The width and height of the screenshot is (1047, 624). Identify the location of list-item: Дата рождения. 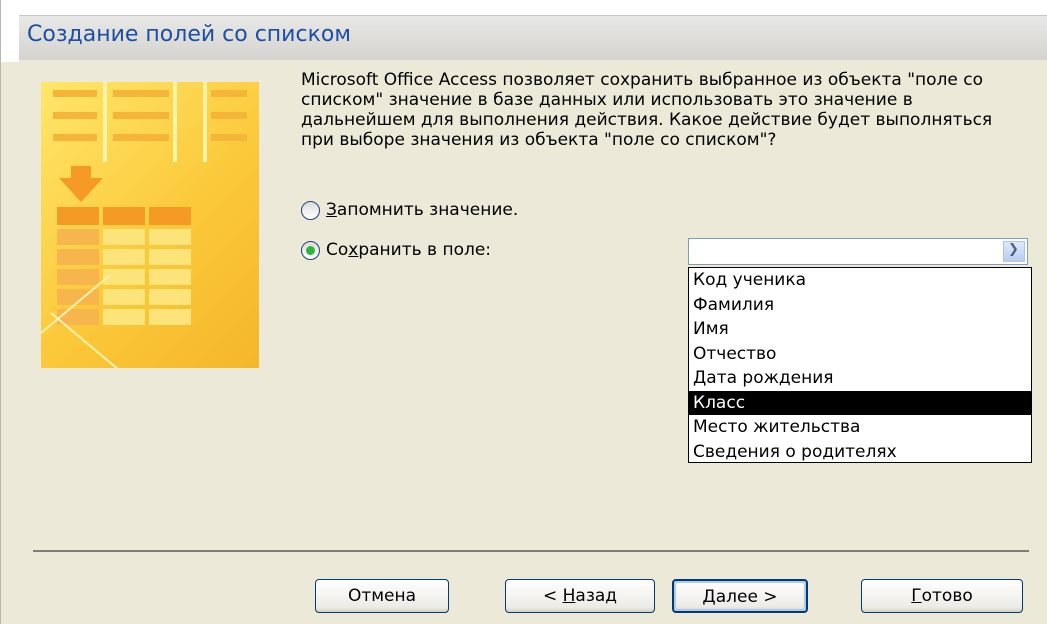
(860, 378).